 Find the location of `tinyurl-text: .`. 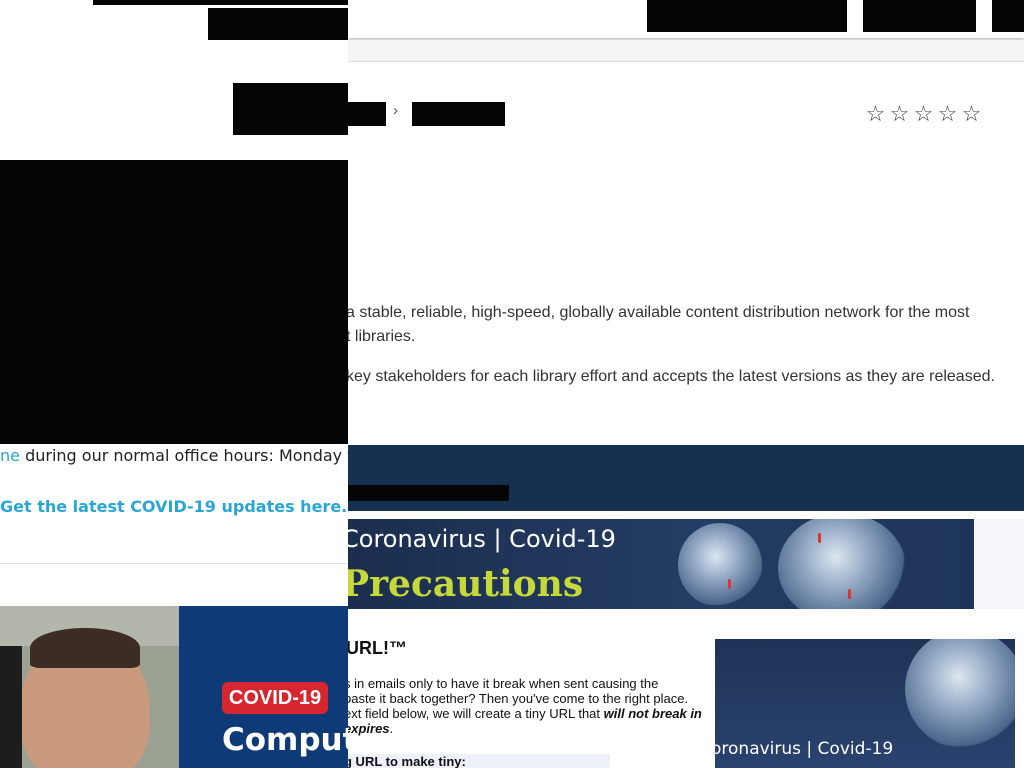

tinyurl-text: . is located at coordinates (391, 728).